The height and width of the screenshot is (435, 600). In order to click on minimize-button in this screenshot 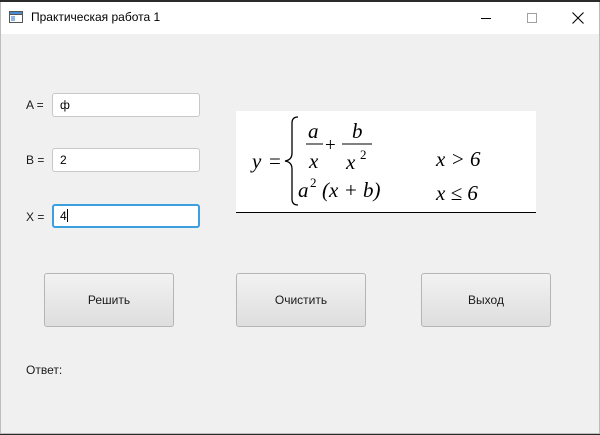, I will do `click(486, 18)`.